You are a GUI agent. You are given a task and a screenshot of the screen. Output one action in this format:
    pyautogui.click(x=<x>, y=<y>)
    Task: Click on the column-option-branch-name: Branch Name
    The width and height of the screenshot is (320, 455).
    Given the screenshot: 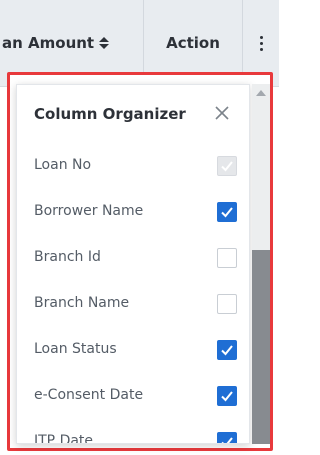 What is the action you would take?
    pyautogui.click(x=133, y=304)
    